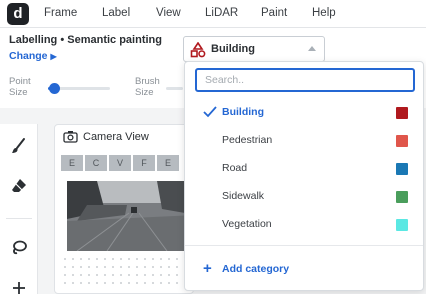  I want to click on class-select: Building, so click(254, 49).